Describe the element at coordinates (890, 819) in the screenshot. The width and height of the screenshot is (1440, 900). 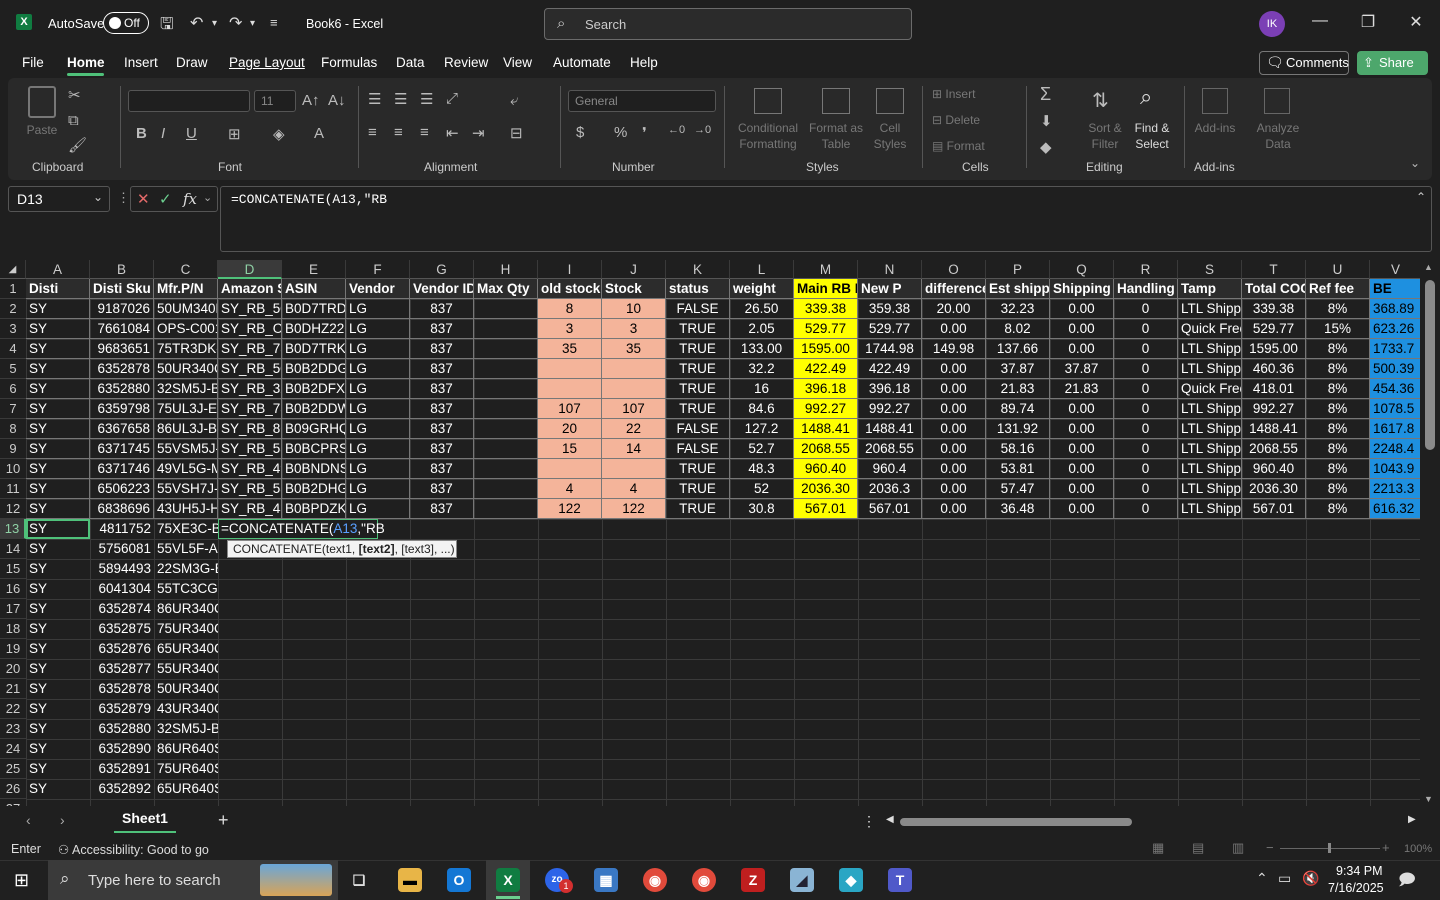
I see `scroll-left-icon: ◀` at that location.